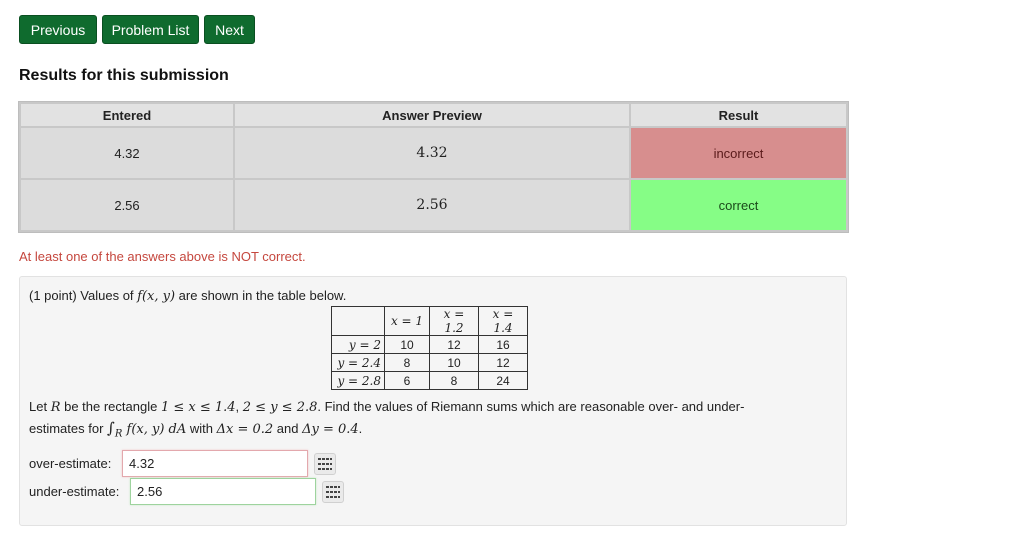  What do you see at coordinates (215, 463) in the screenshot?
I see `over-estimate-input: 4.32` at bounding box center [215, 463].